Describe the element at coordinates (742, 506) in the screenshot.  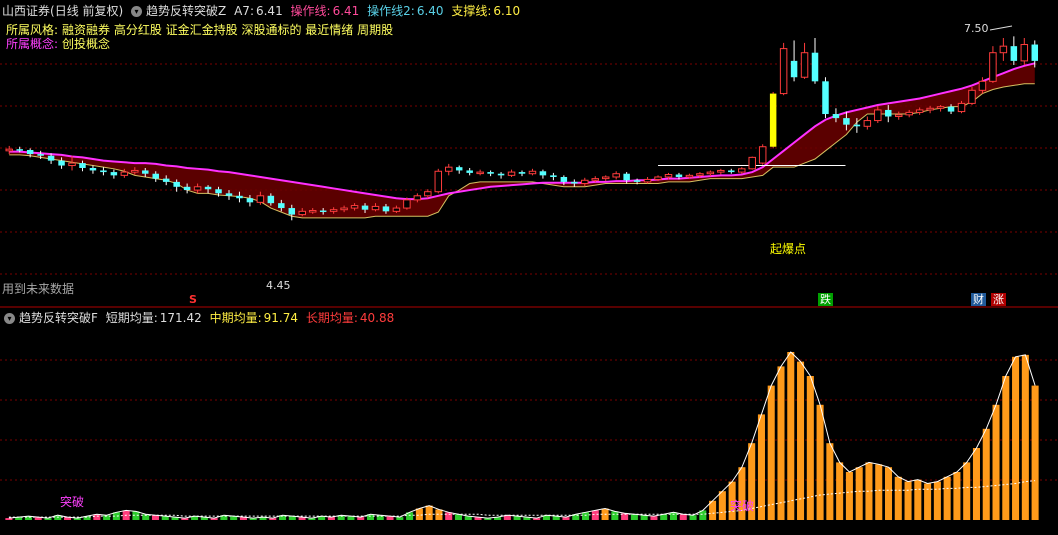
I see `breakout-label-2: 突破` at that location.